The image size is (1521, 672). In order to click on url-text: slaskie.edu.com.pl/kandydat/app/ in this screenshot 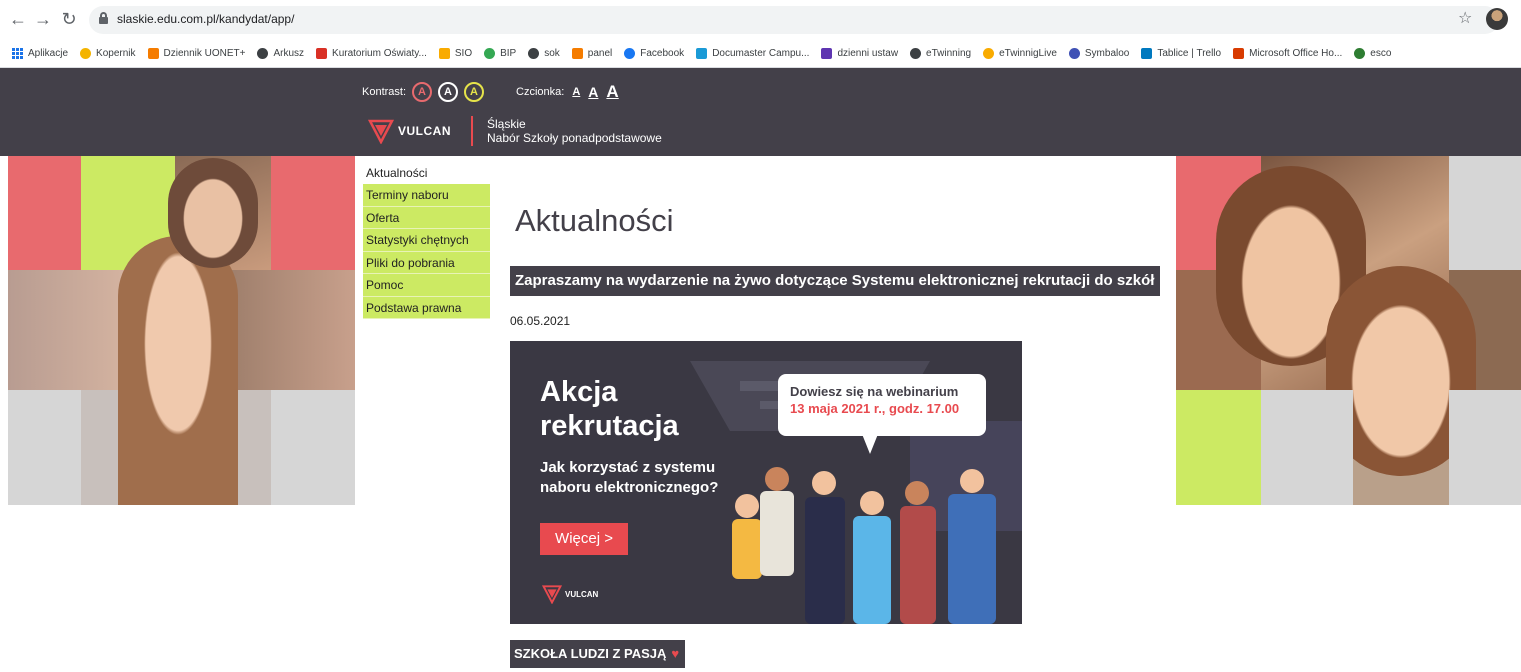, I will do `click(205, 19)`.